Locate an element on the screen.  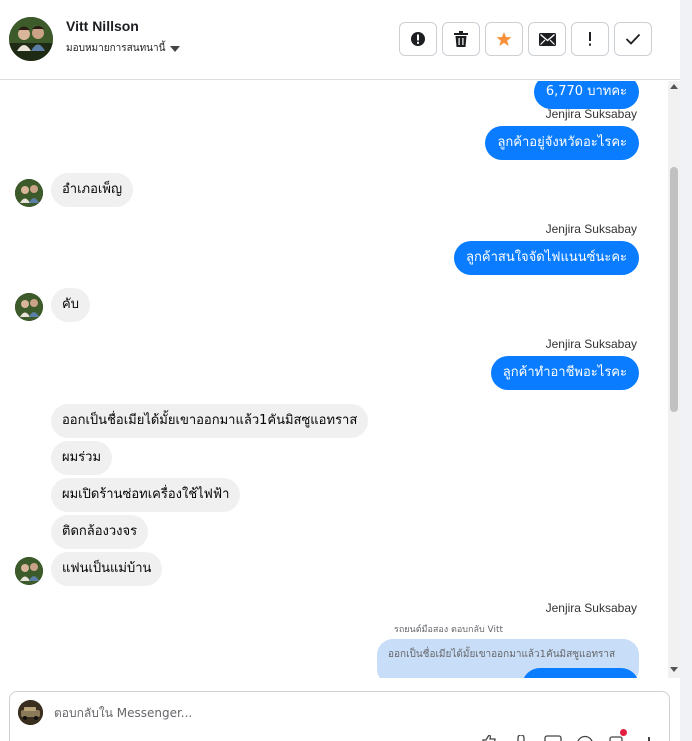
scroll-down-arrow-icon is located at coordinates (674, 669).